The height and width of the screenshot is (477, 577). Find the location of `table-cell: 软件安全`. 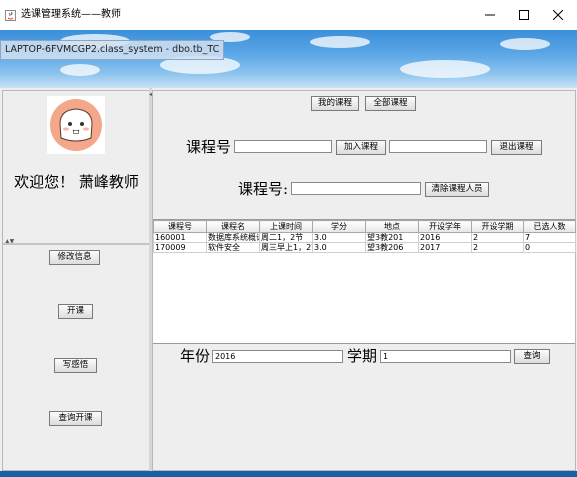

table-cell: 软件安全 is located at coordinates (233, 247).